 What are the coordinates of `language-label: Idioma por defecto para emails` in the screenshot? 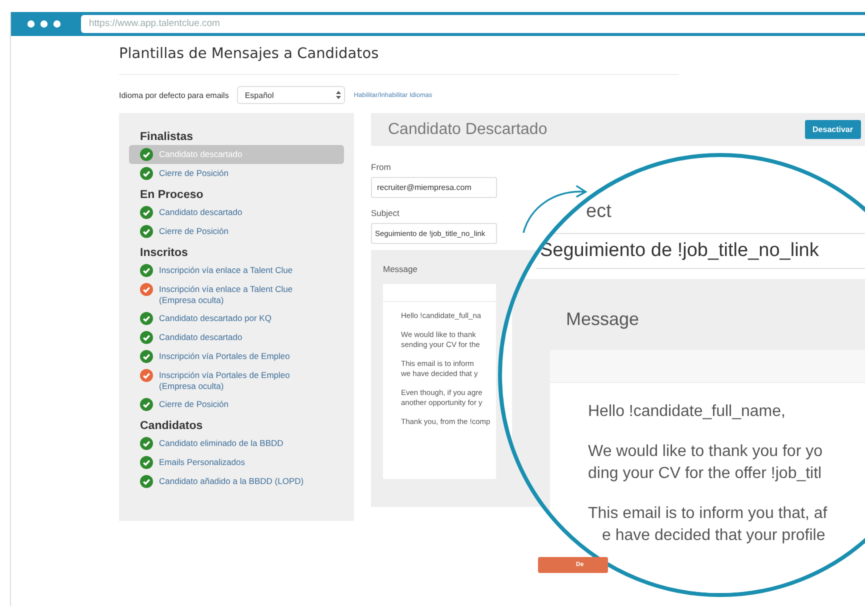 It's located at (174, 95).